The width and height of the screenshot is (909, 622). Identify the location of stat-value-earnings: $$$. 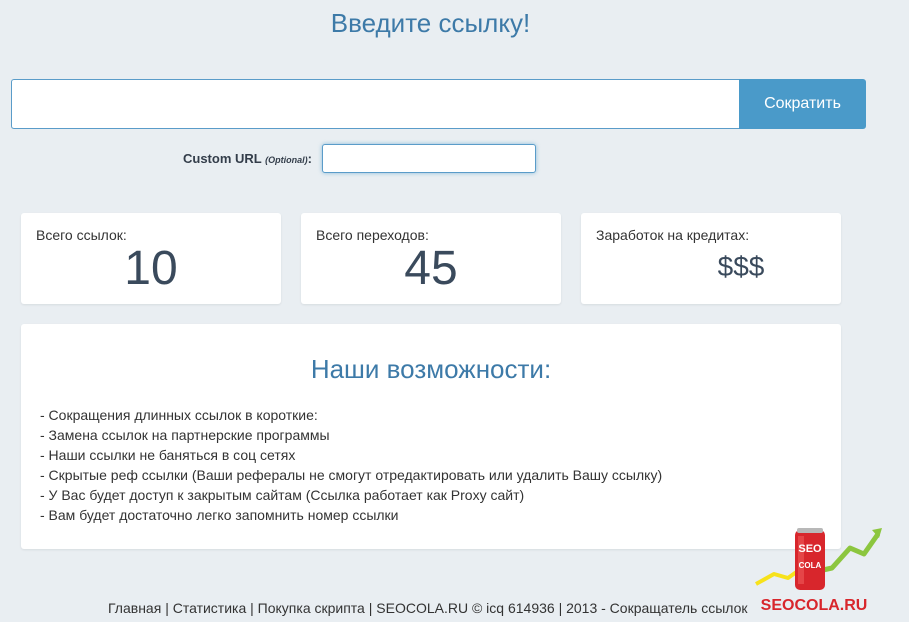
(741, 266).